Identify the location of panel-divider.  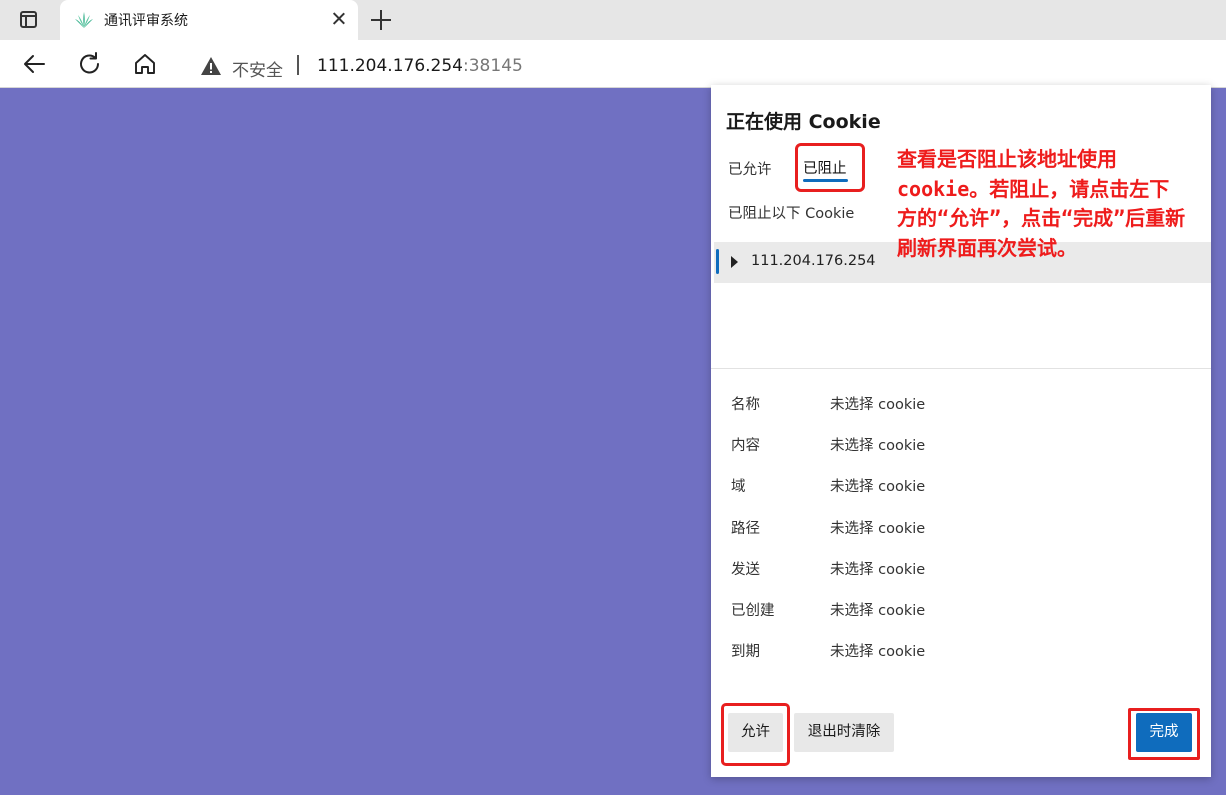
(961, 368).